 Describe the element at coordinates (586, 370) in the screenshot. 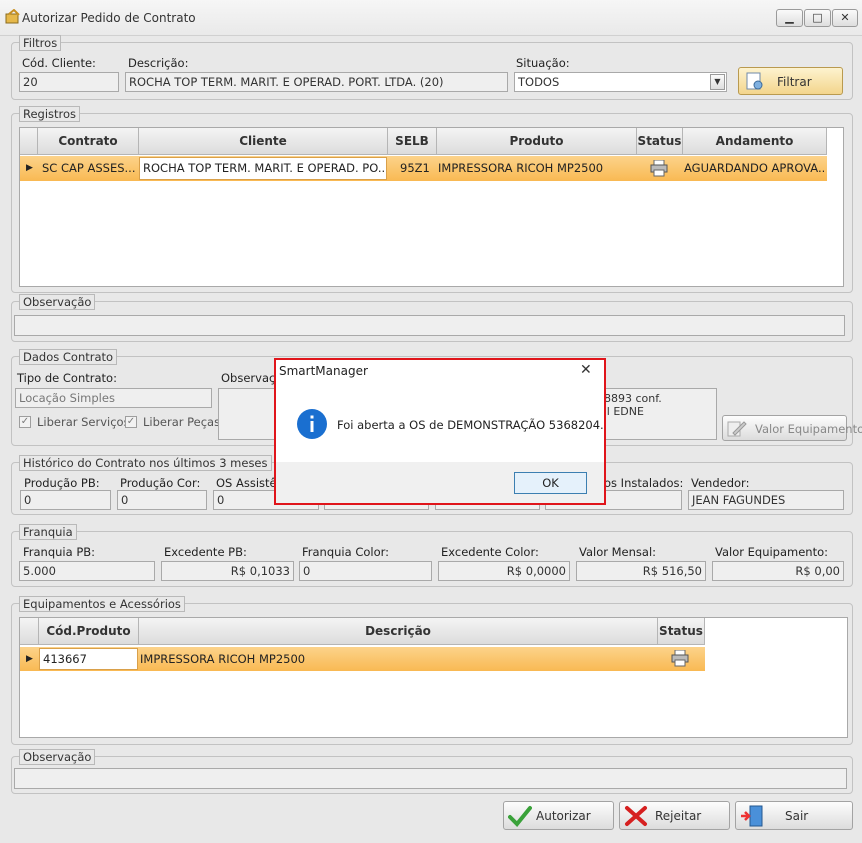

I see `dialog-close-icon: ✕` at that location.